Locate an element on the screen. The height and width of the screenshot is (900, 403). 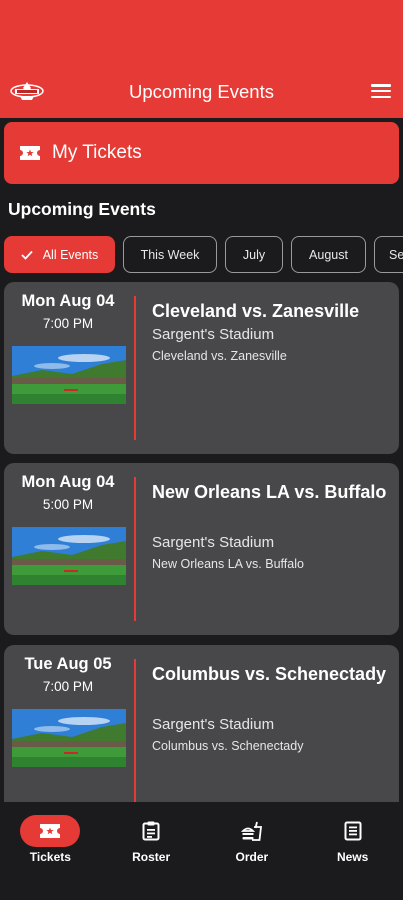
page-title: Upcoming Events is located at coordinates (201, 91).